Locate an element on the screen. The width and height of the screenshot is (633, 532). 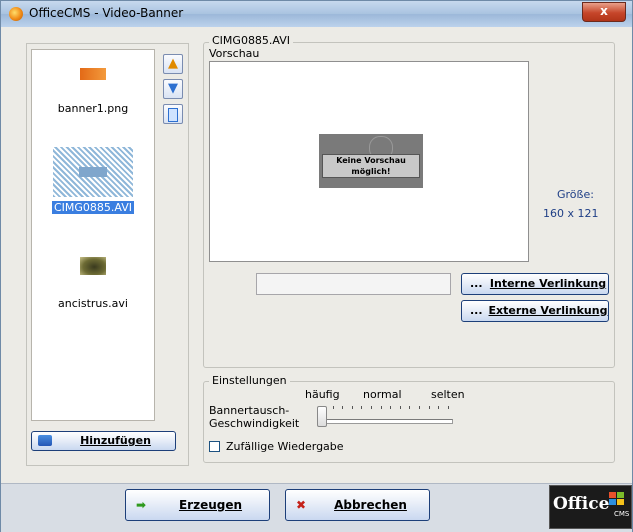
external-link-button: ... Externe Verlinkung is located at coordinates (535, 311).